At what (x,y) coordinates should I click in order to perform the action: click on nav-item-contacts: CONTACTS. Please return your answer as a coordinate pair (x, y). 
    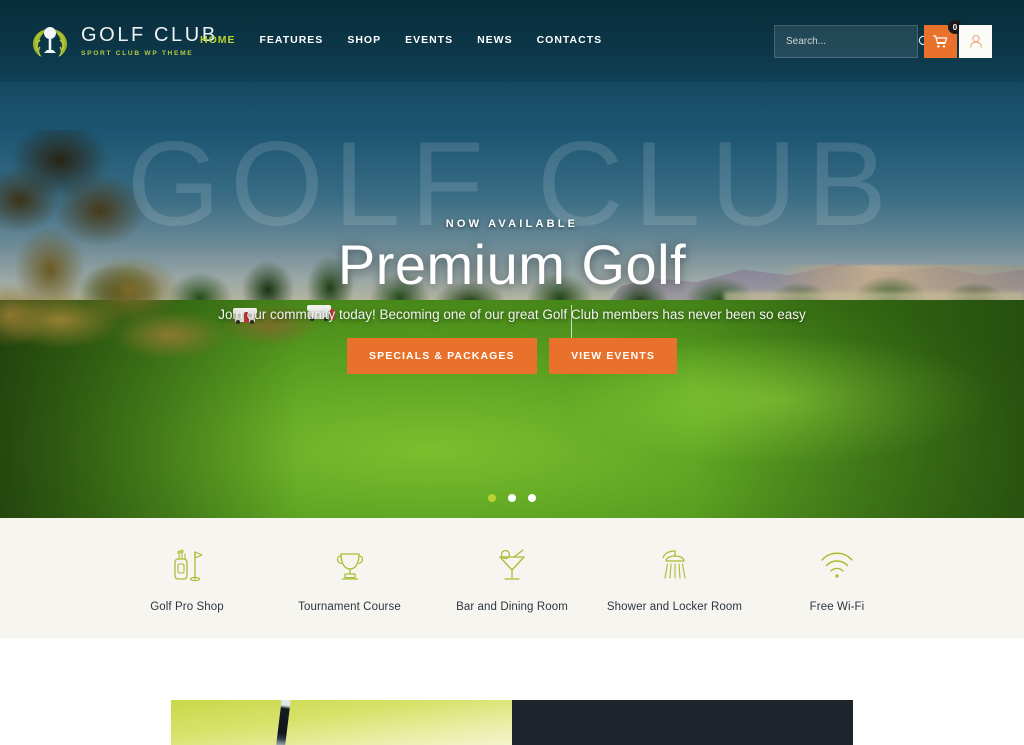
    Looking at the image, I should click on (570, 40).